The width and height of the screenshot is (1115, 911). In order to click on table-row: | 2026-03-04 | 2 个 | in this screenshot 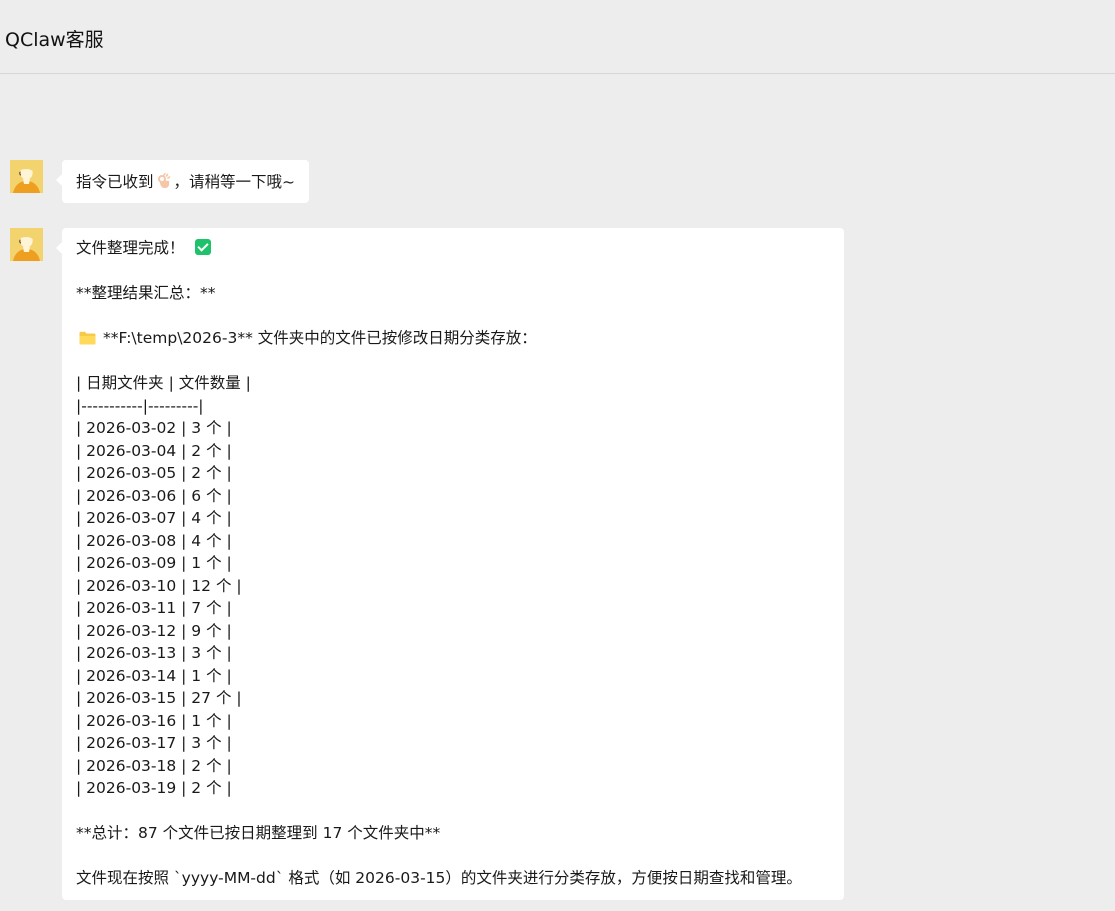, I will do `click(154, 450)`.